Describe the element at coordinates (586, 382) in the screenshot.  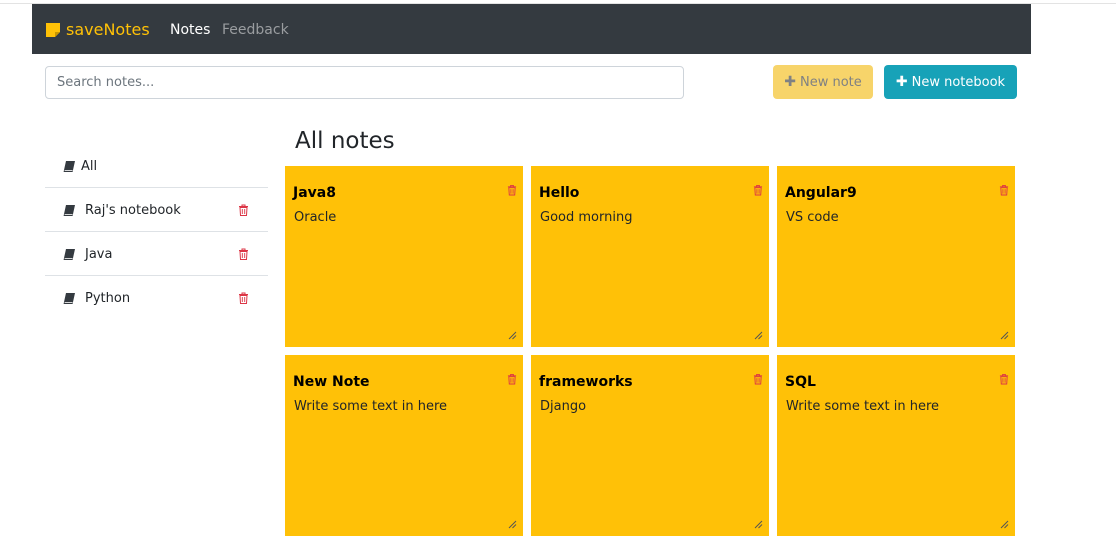
I see `note-title: frameworks` at that location.